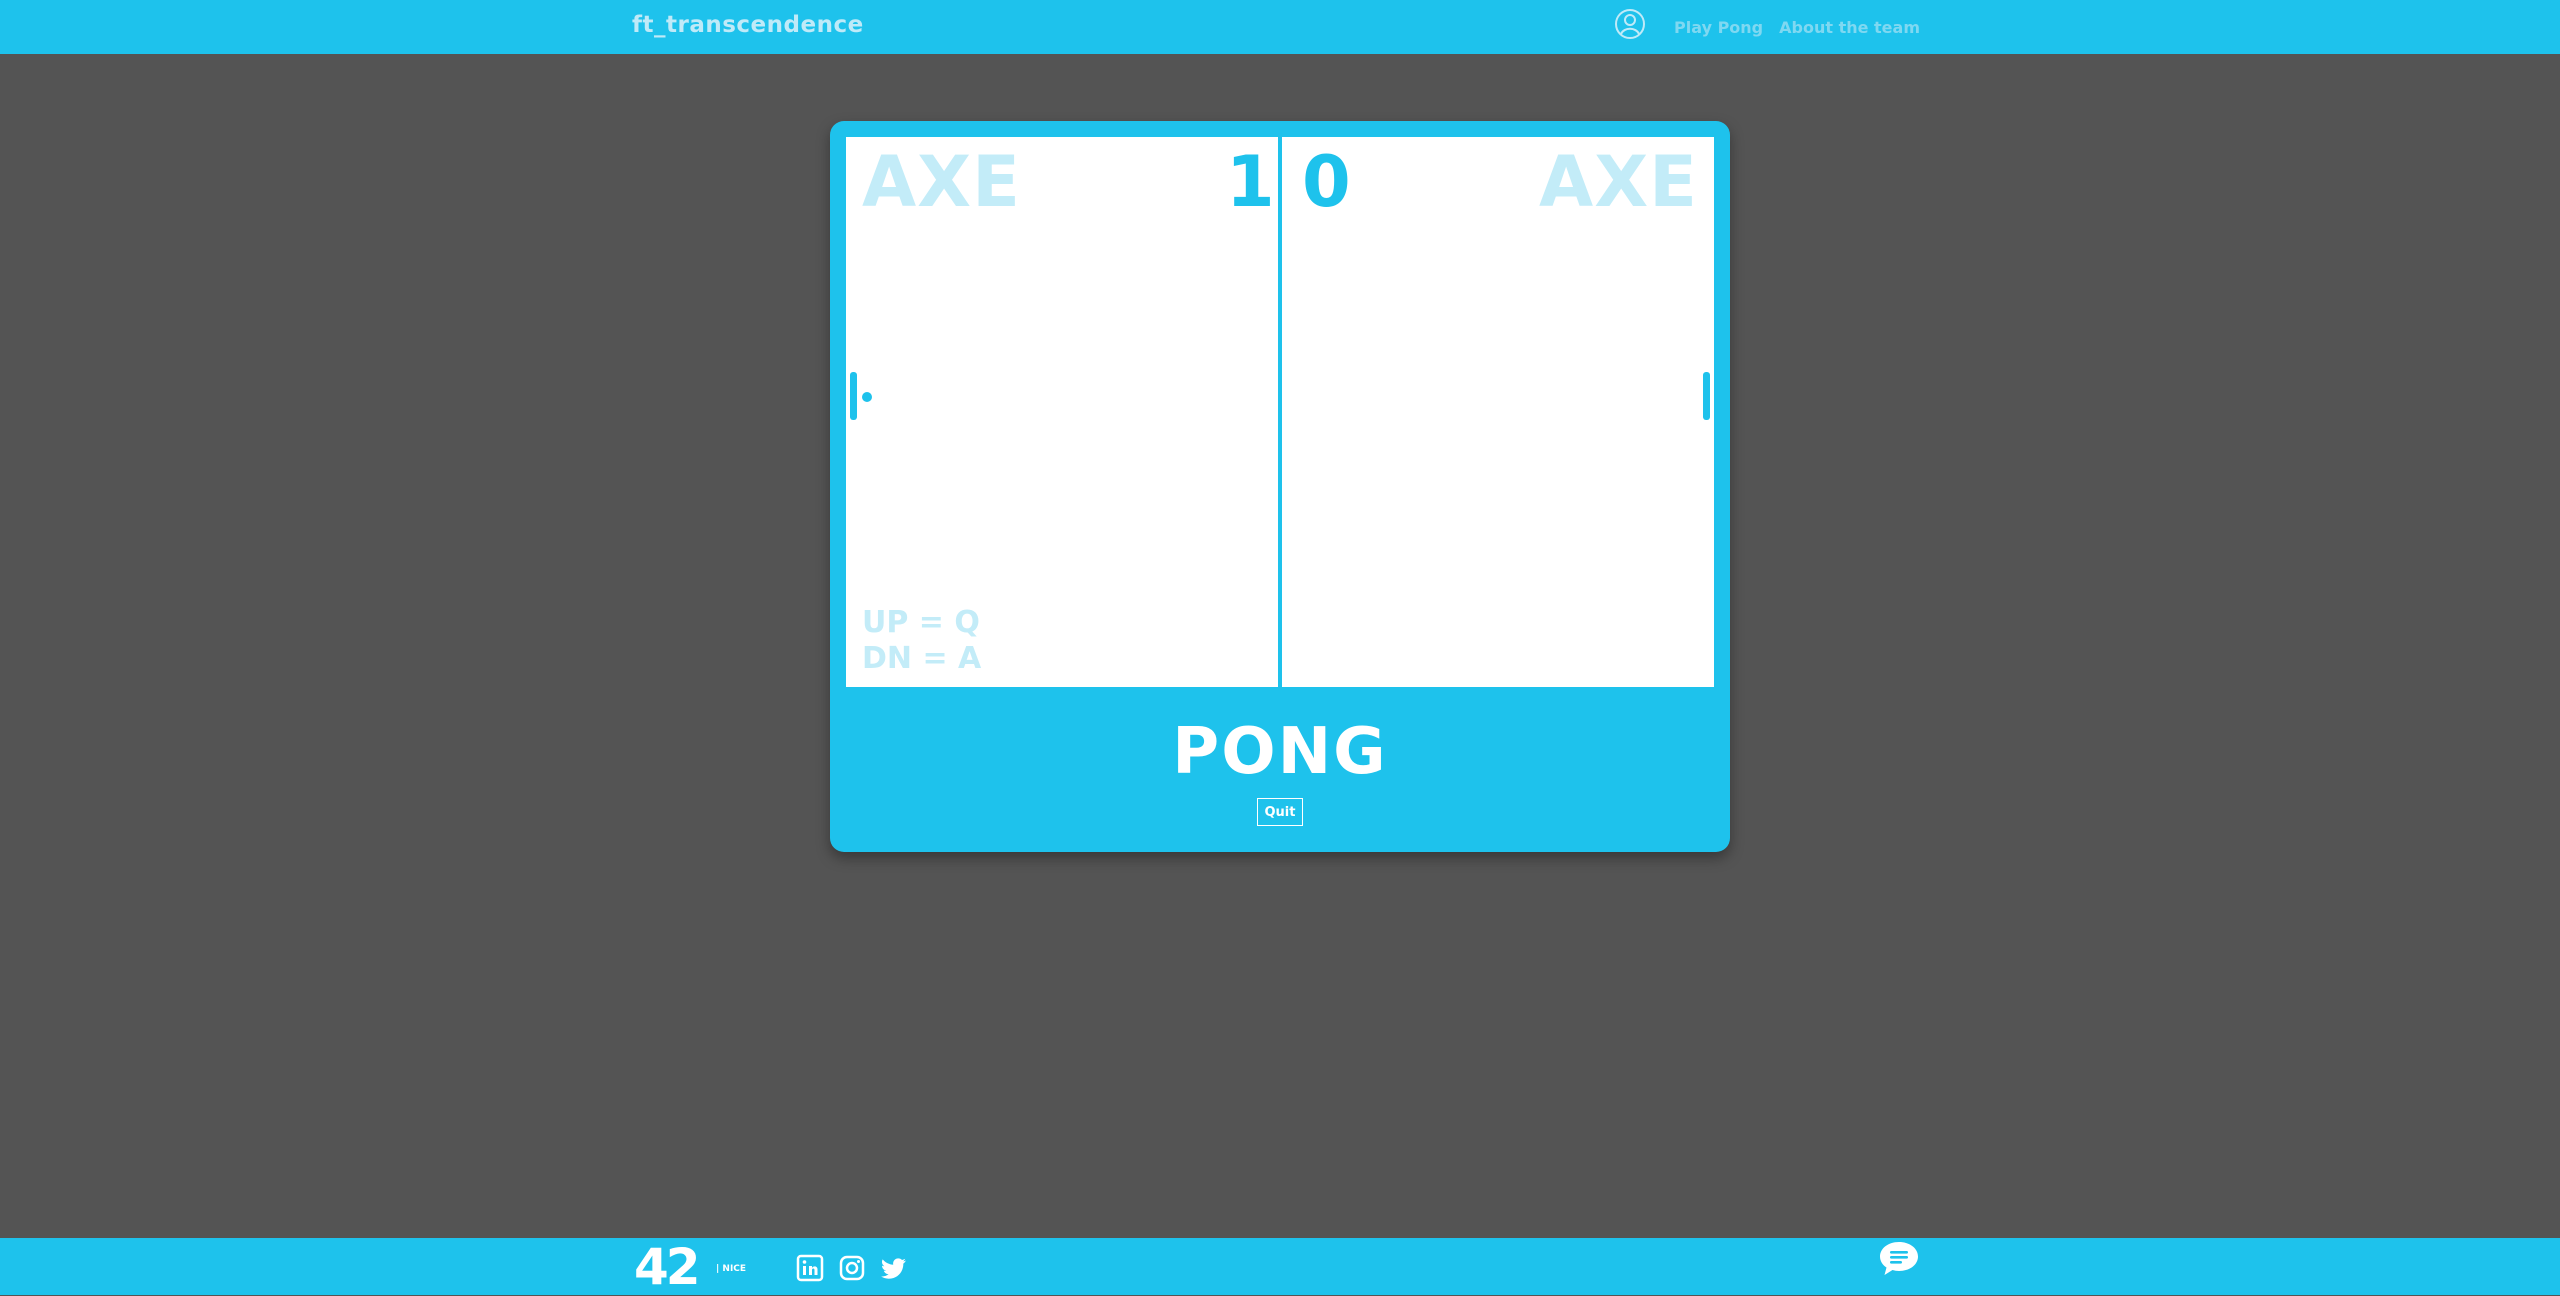 Image resolution: width=2560 pixels, height=1296 pixels. I want to click on court-center-line, so click(1280, 412).